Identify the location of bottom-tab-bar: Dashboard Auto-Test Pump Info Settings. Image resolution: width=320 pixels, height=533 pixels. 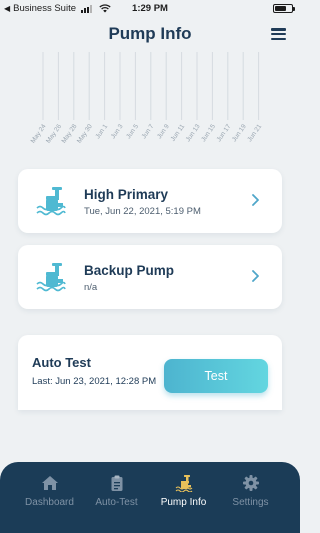
(150, 497).